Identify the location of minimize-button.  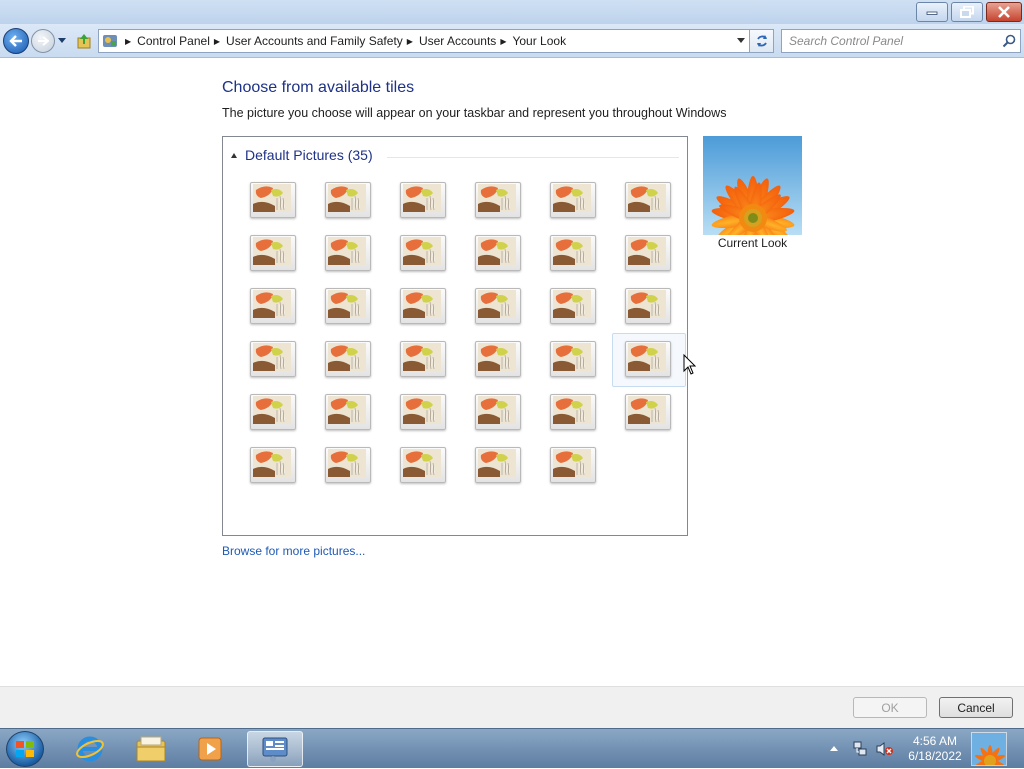
(932, 12).